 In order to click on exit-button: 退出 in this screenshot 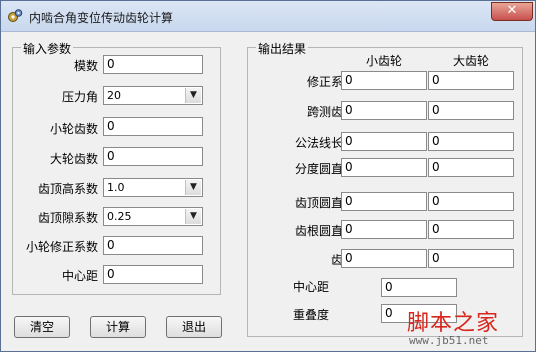, I will do `click(194, 327)`.